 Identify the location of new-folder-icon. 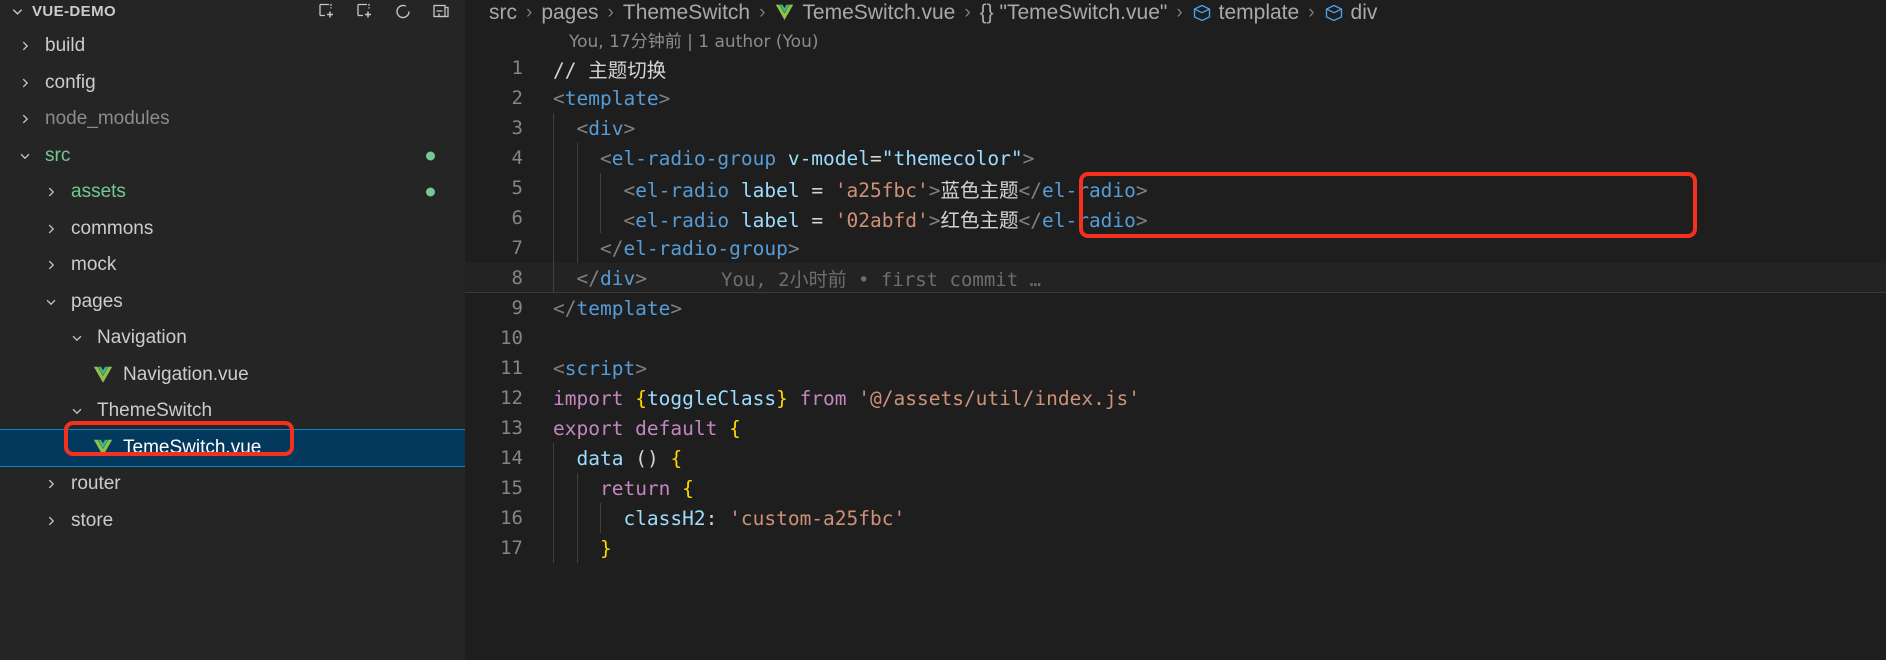
(365, 11).